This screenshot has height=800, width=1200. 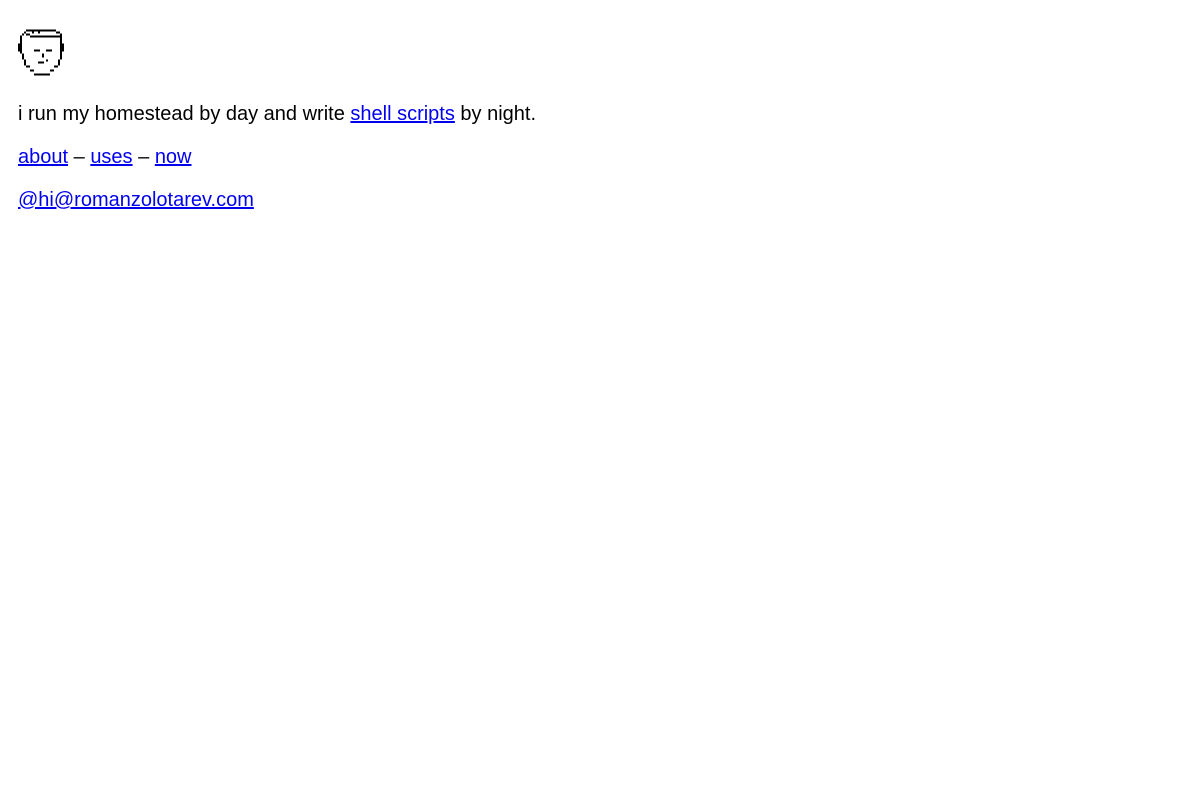 What do you see at coordinates (277, 200) in the screenshot?
I see `contact-line: @hi@romanzolotarev.com` at bounding box center [277, 200].